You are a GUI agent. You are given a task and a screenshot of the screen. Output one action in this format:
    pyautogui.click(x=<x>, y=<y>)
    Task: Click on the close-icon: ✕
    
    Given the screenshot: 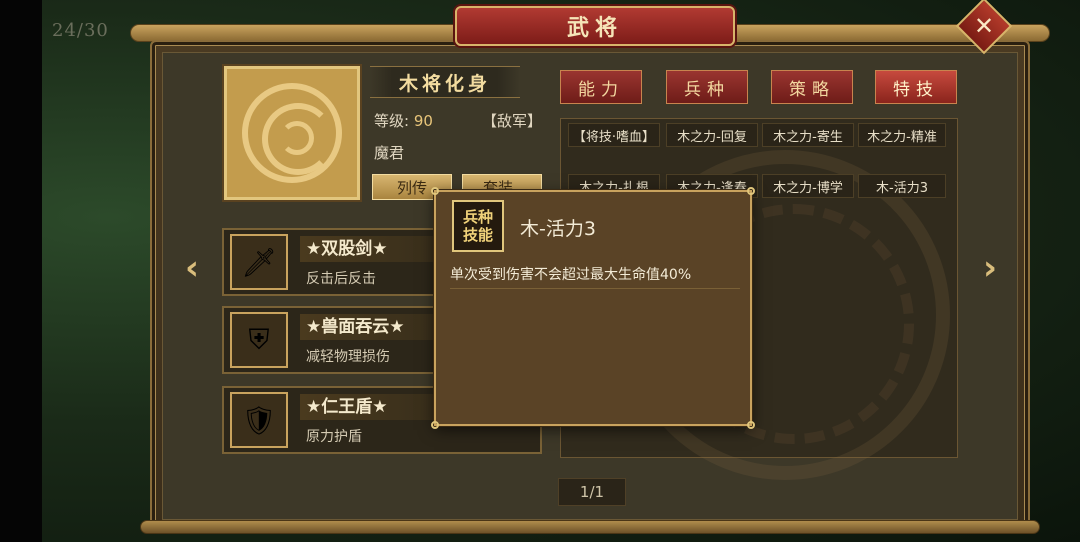 What is the action you would take?
    pyautogui.click(x=984, y=25)
    